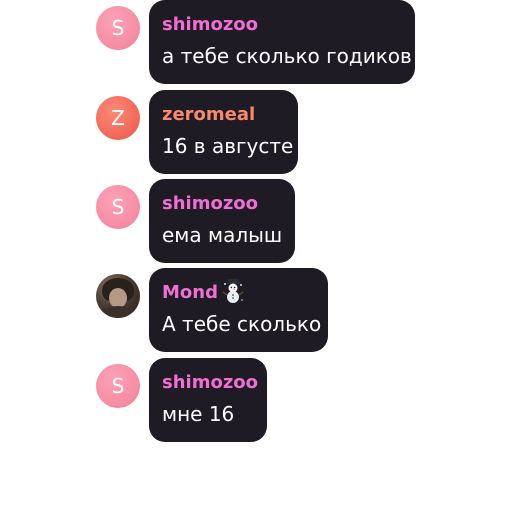  What do you see at coordinates (228, 146) in the screenshot?
I see `message-text: 16 в августе` at bounding box center [228, 146].